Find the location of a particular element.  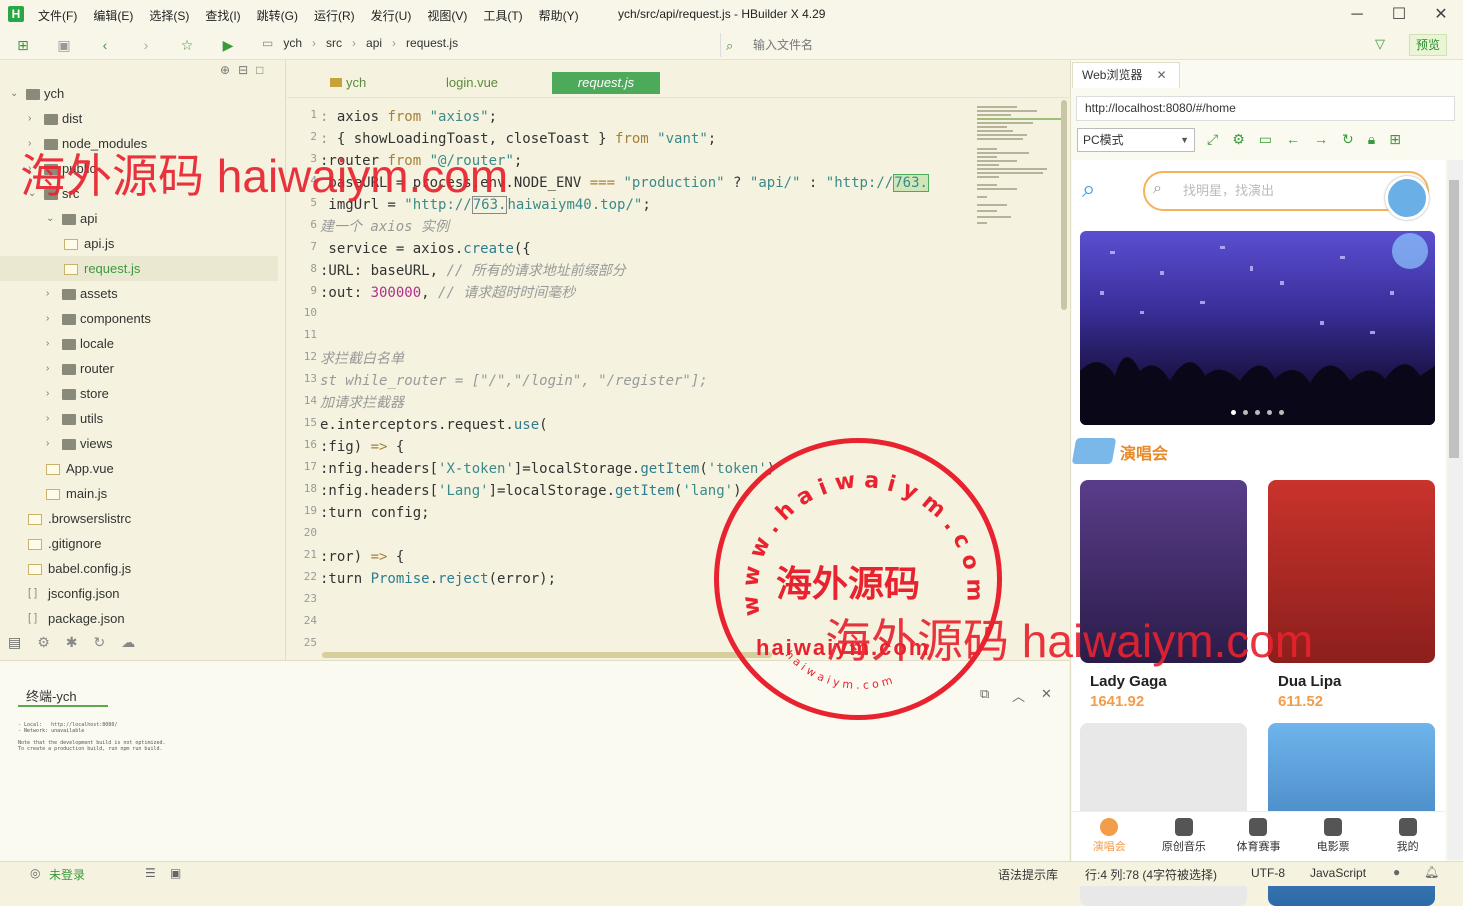

console-icon: ▭ is located at coordinates (1265, 139).